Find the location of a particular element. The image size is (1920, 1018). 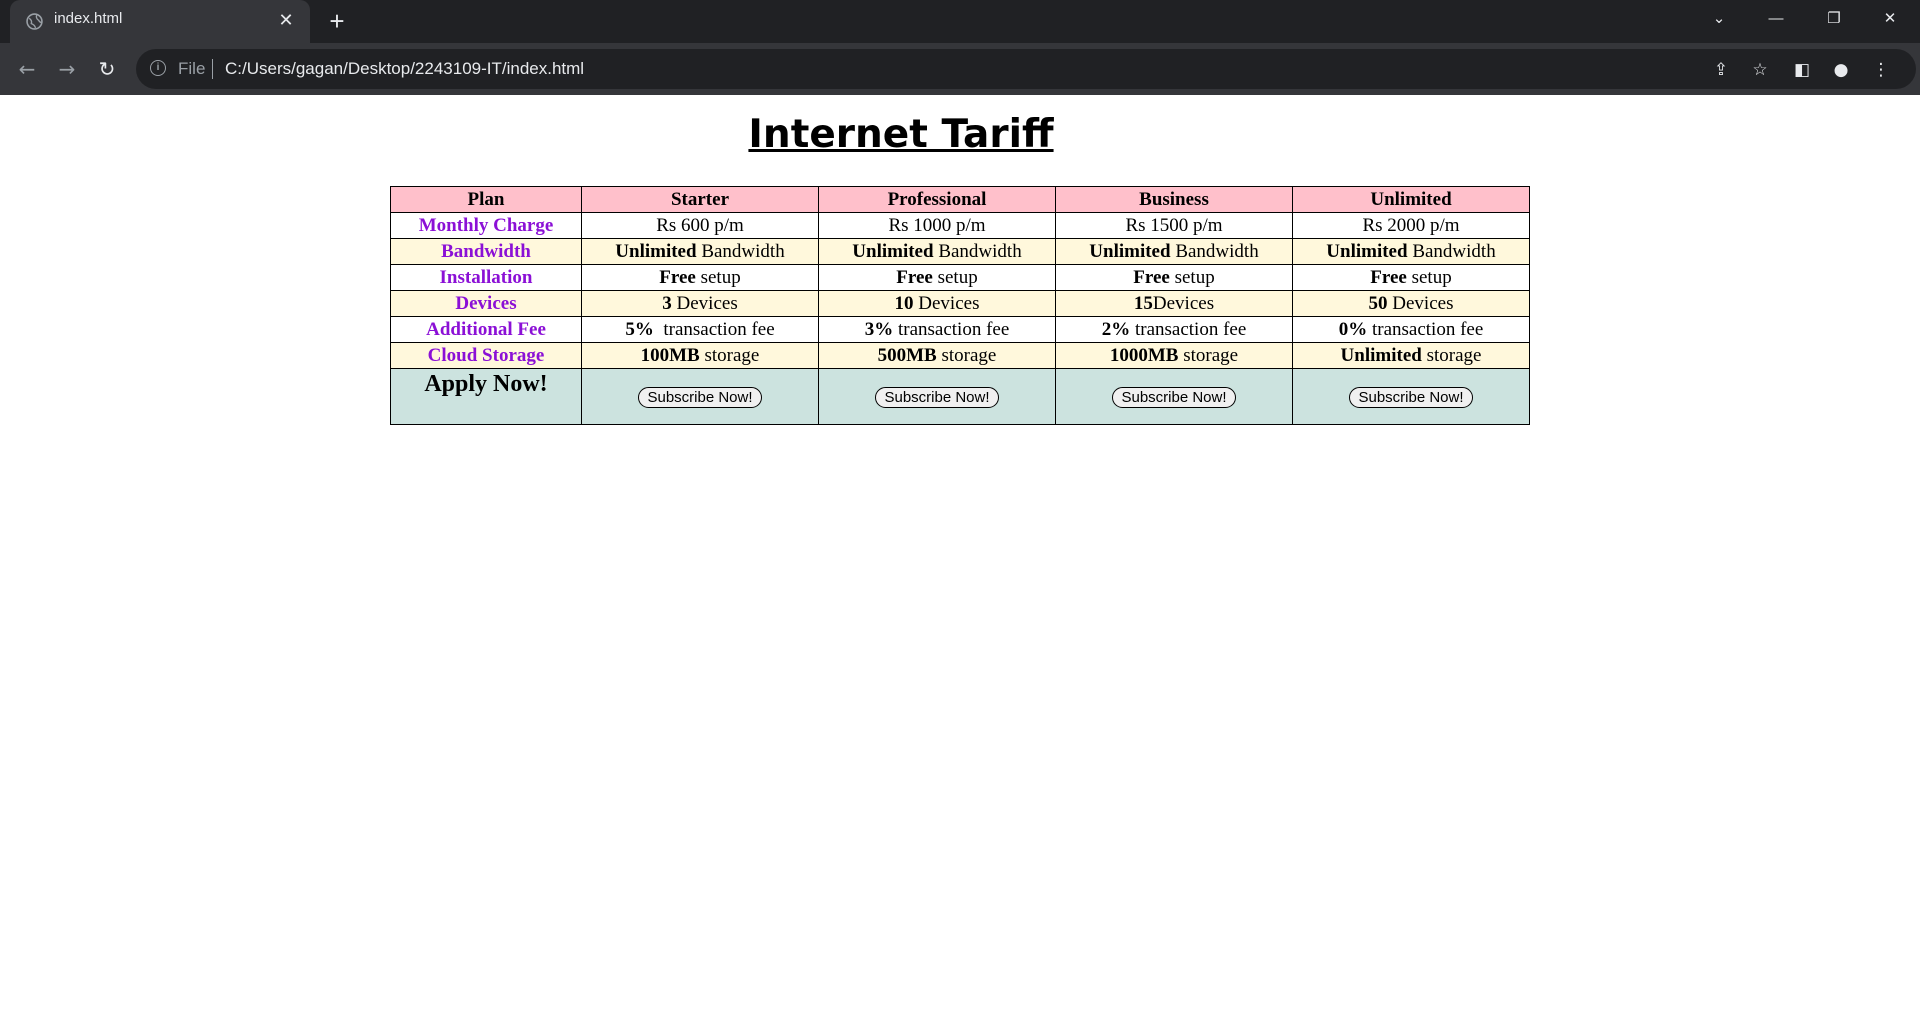

subscribe-button-business: Subscribe Now! is located at coordinates (1174, 397).